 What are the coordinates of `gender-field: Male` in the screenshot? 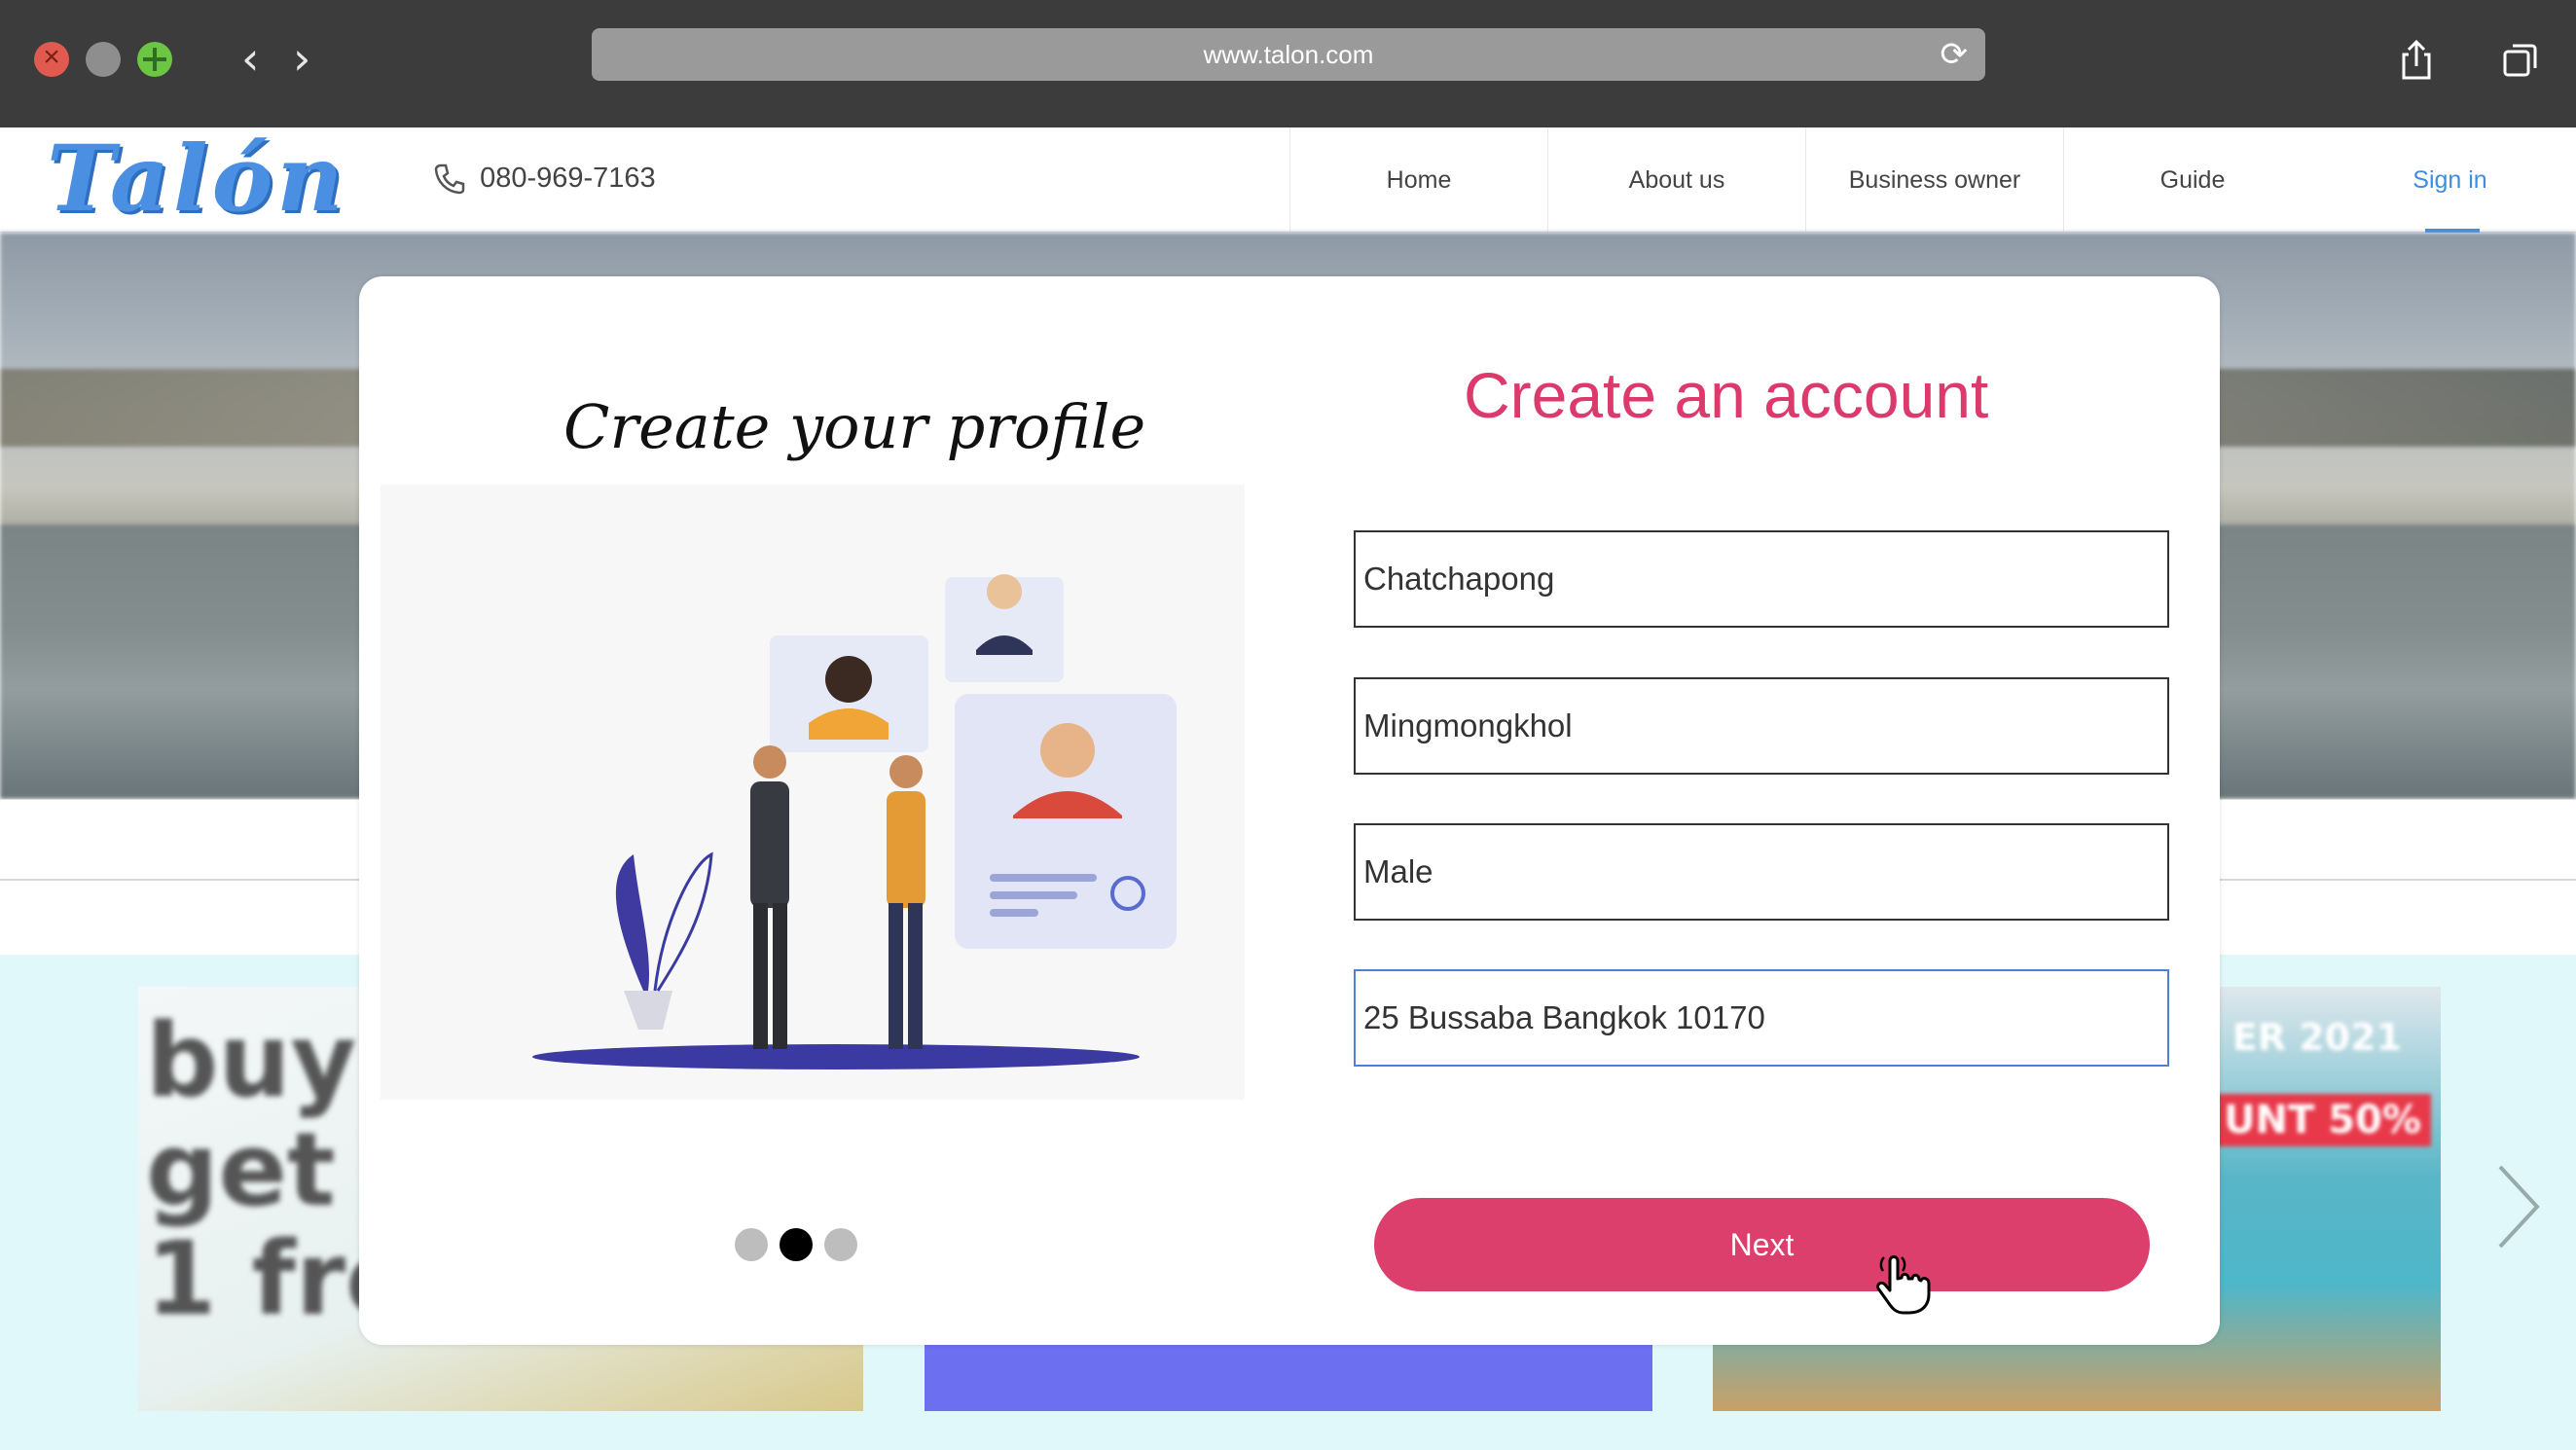 It's located at (1761, 872).